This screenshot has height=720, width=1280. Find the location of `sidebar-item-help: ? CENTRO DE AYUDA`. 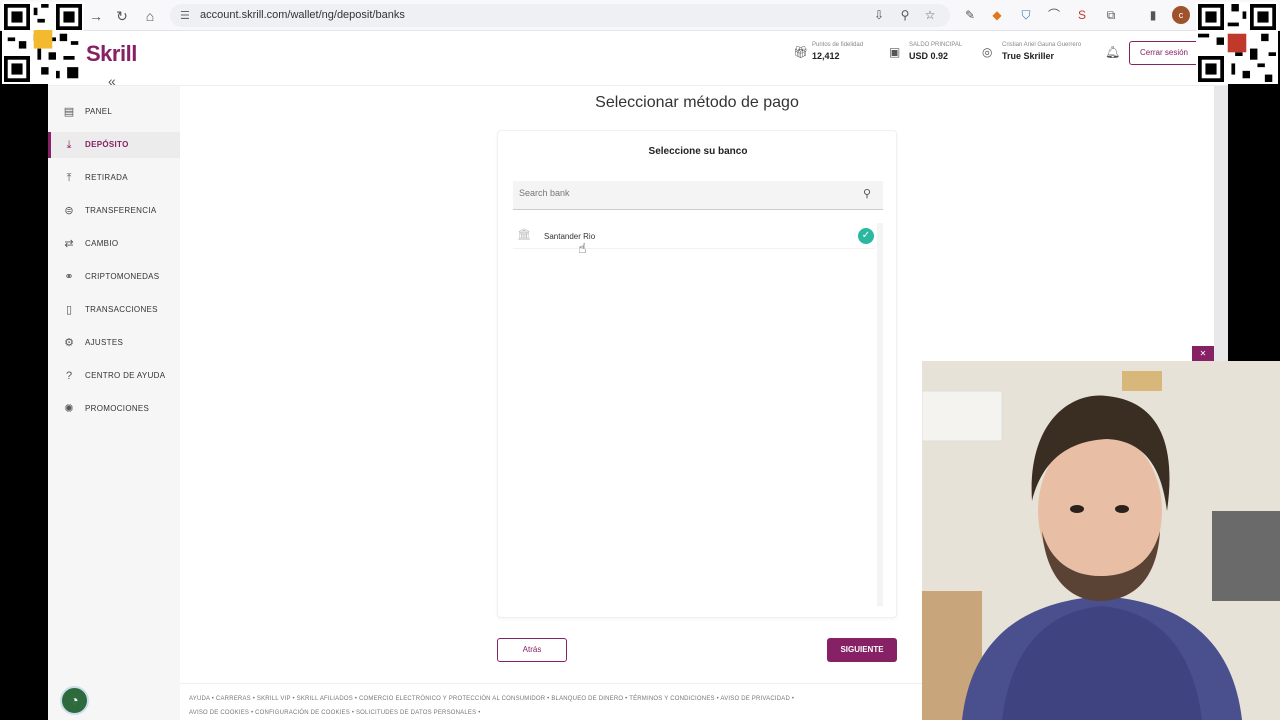

sidebar-item-help: ? CENTRO DE AYUDA is located at coordinates (114, 376).